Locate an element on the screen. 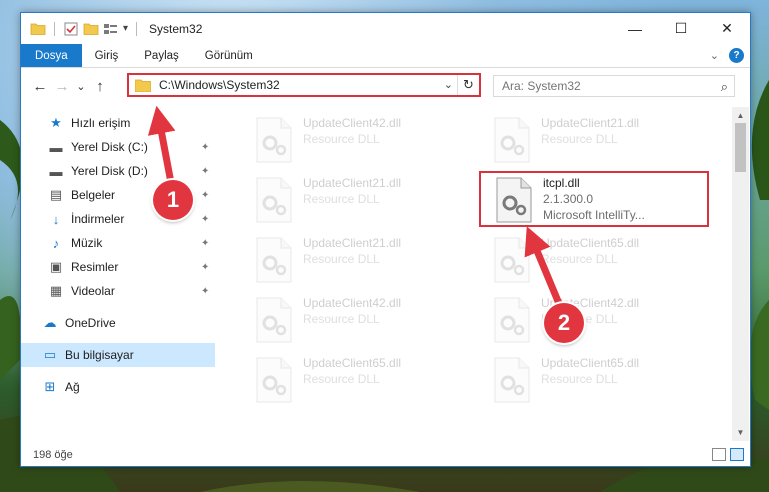 The height and width of the screenshot is (492, 769). callout-2: 2 is located at coordinates (564, 323).